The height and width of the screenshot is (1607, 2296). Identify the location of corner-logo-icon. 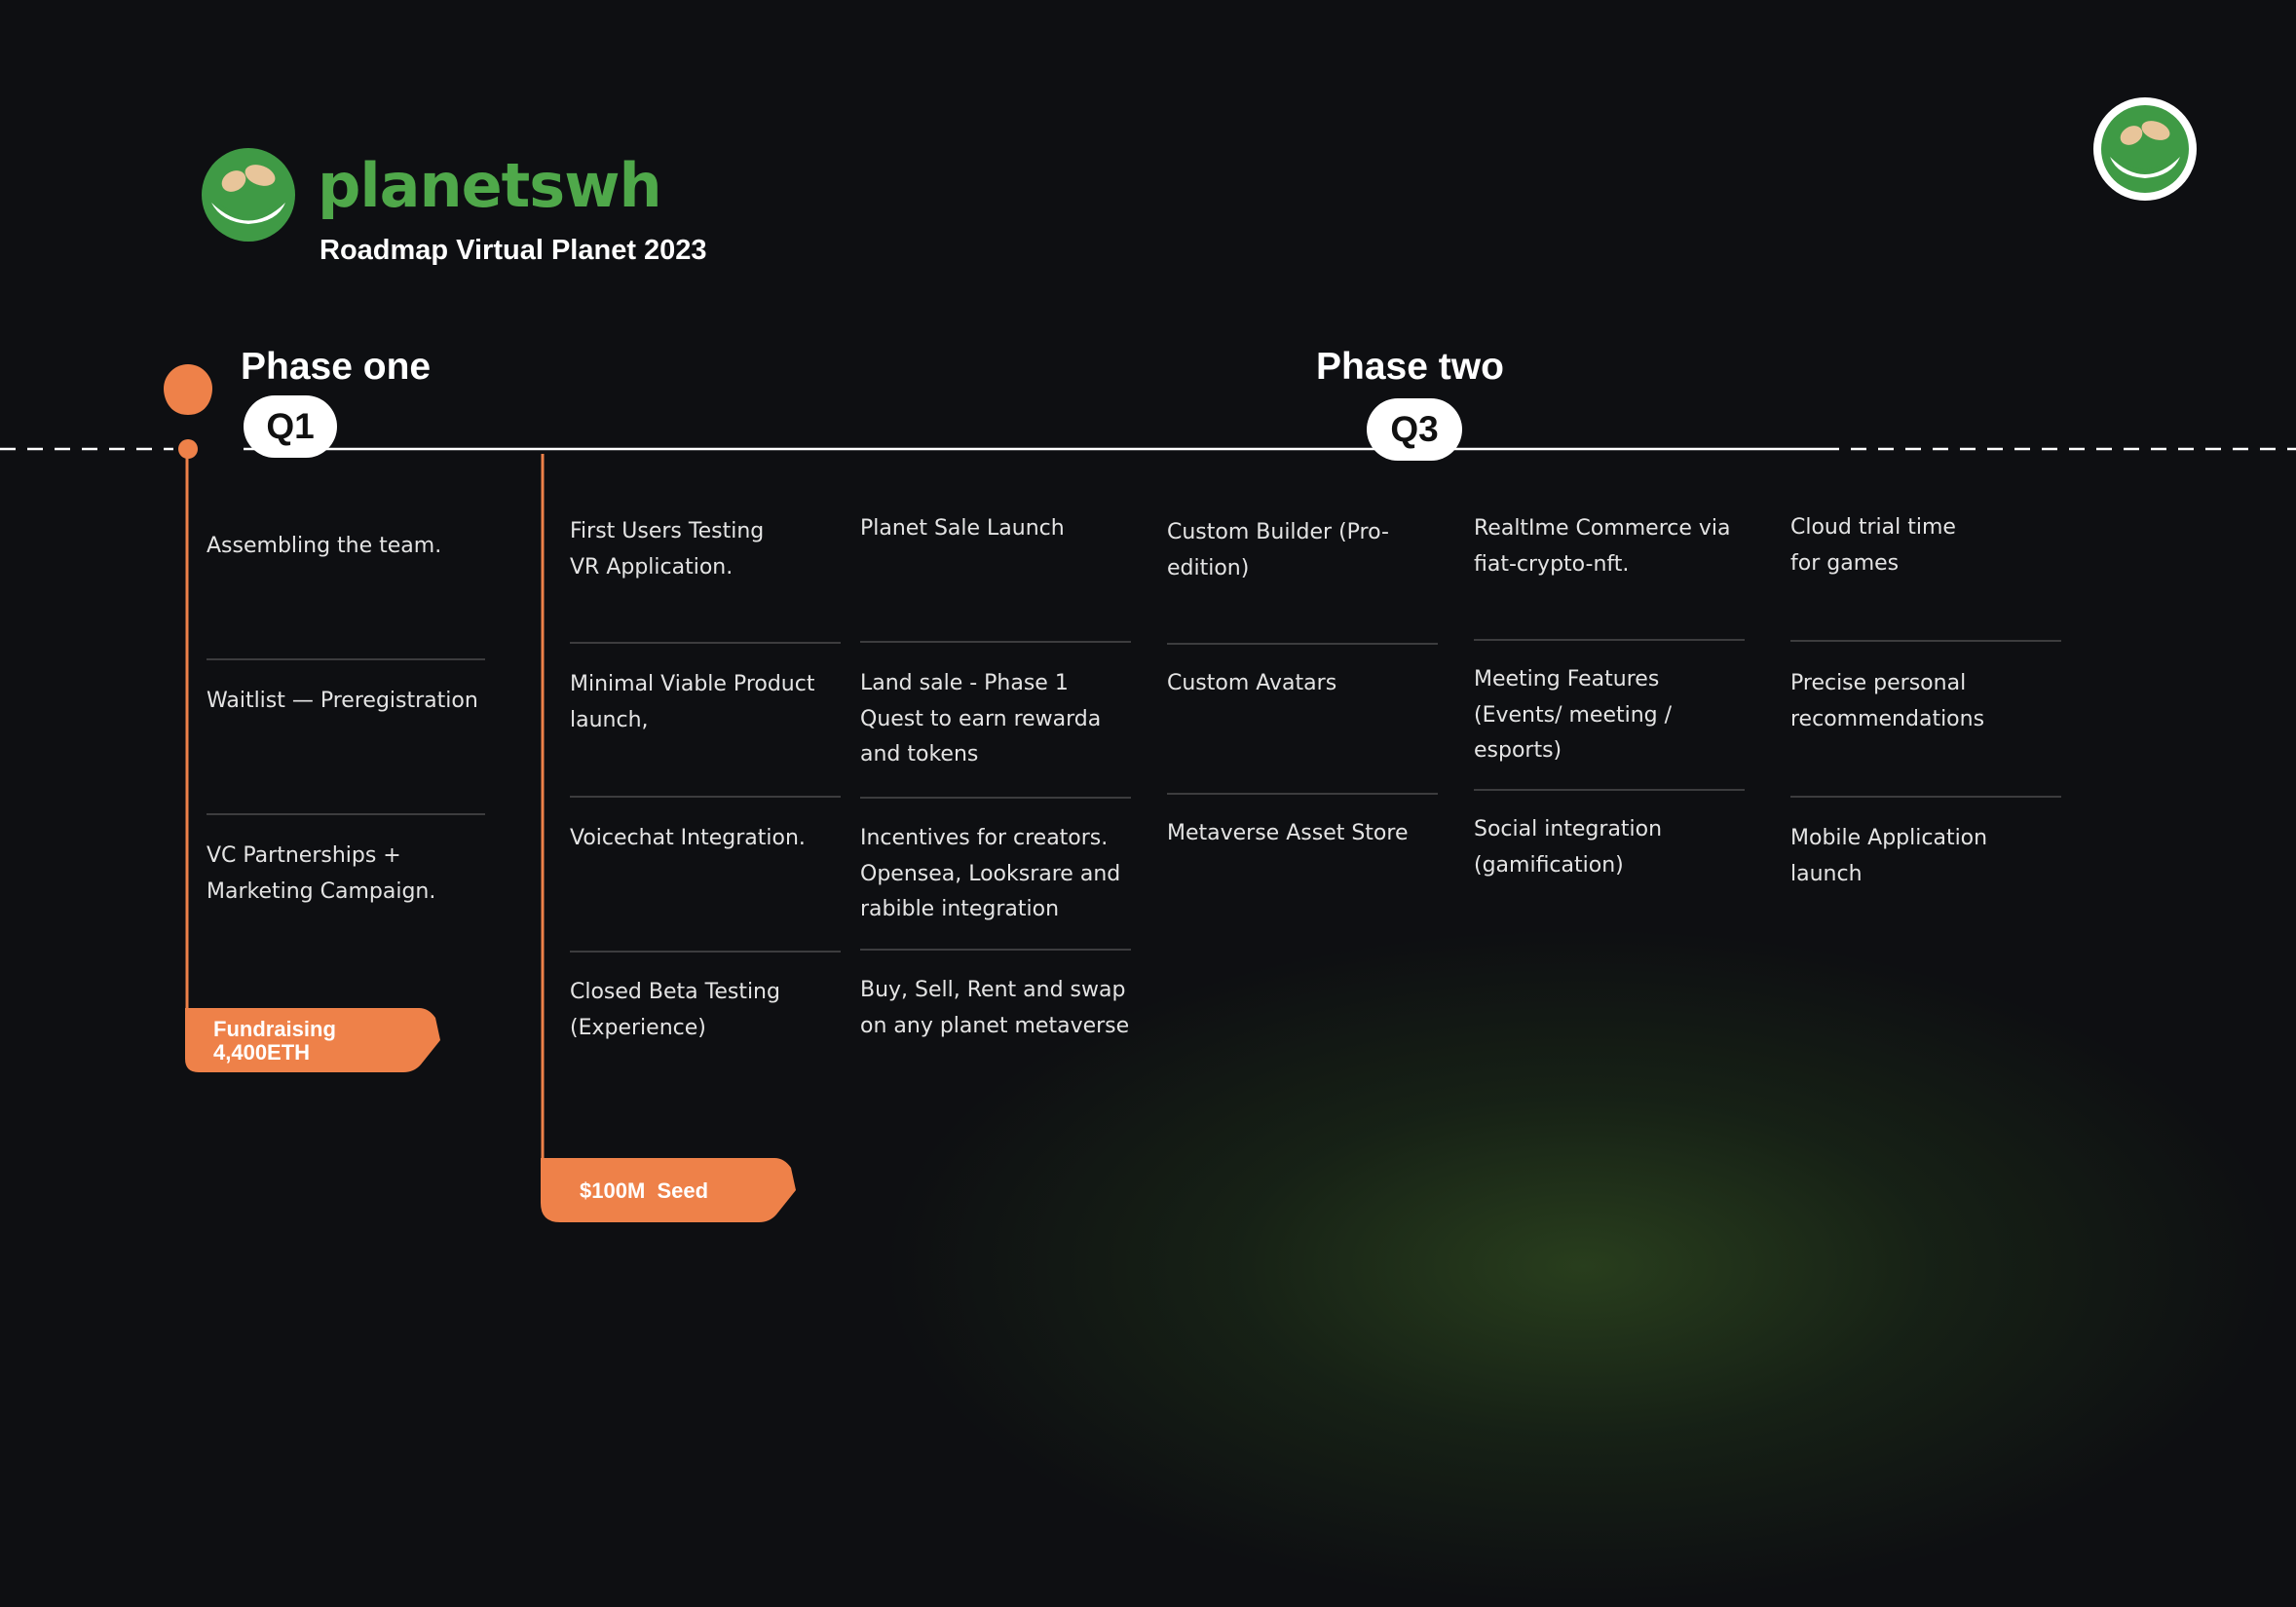
(2145, 149).